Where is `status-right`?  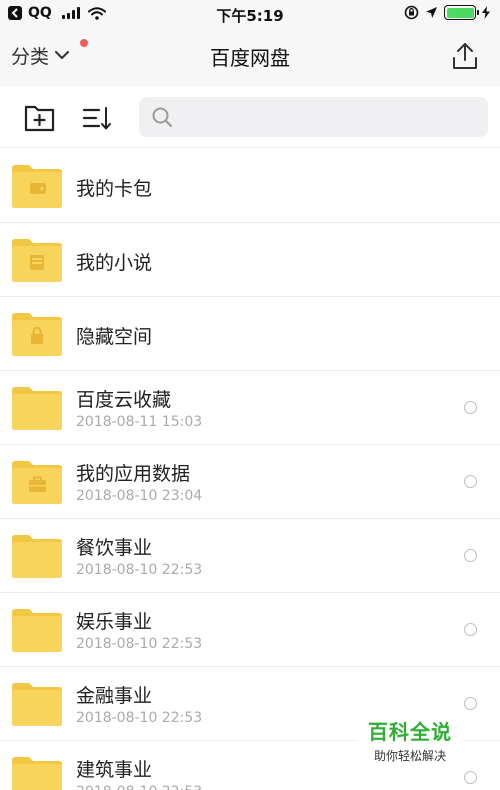
status-right is located at coordinates (447, 12).